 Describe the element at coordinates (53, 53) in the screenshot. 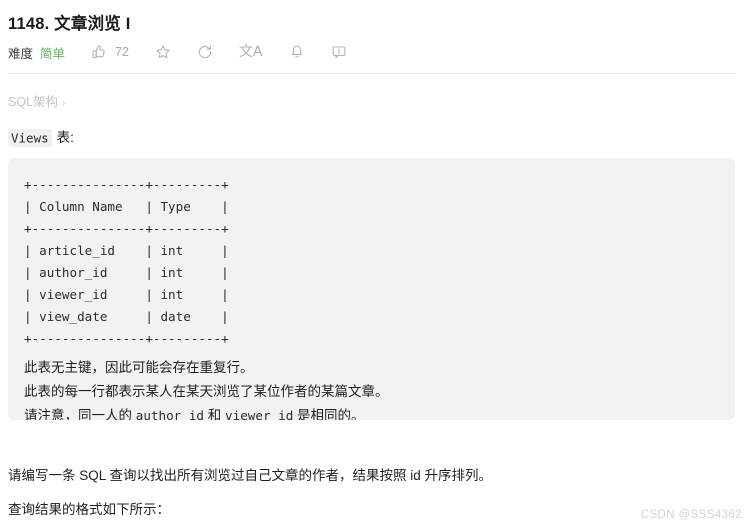

I see `difficulty-value: 简单` at that location.